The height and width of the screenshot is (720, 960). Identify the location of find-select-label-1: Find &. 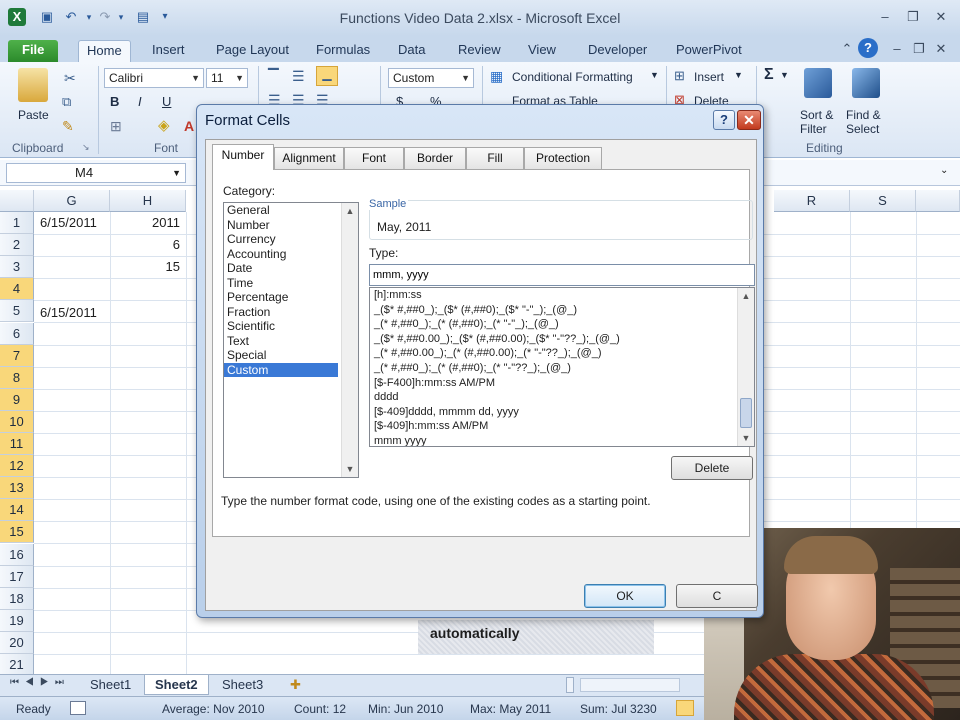
(863, 115).